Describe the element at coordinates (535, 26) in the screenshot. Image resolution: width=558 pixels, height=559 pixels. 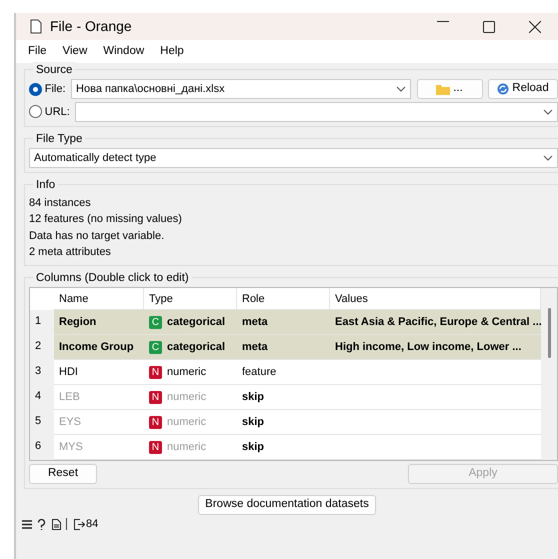
I see `close-icon` at that location.